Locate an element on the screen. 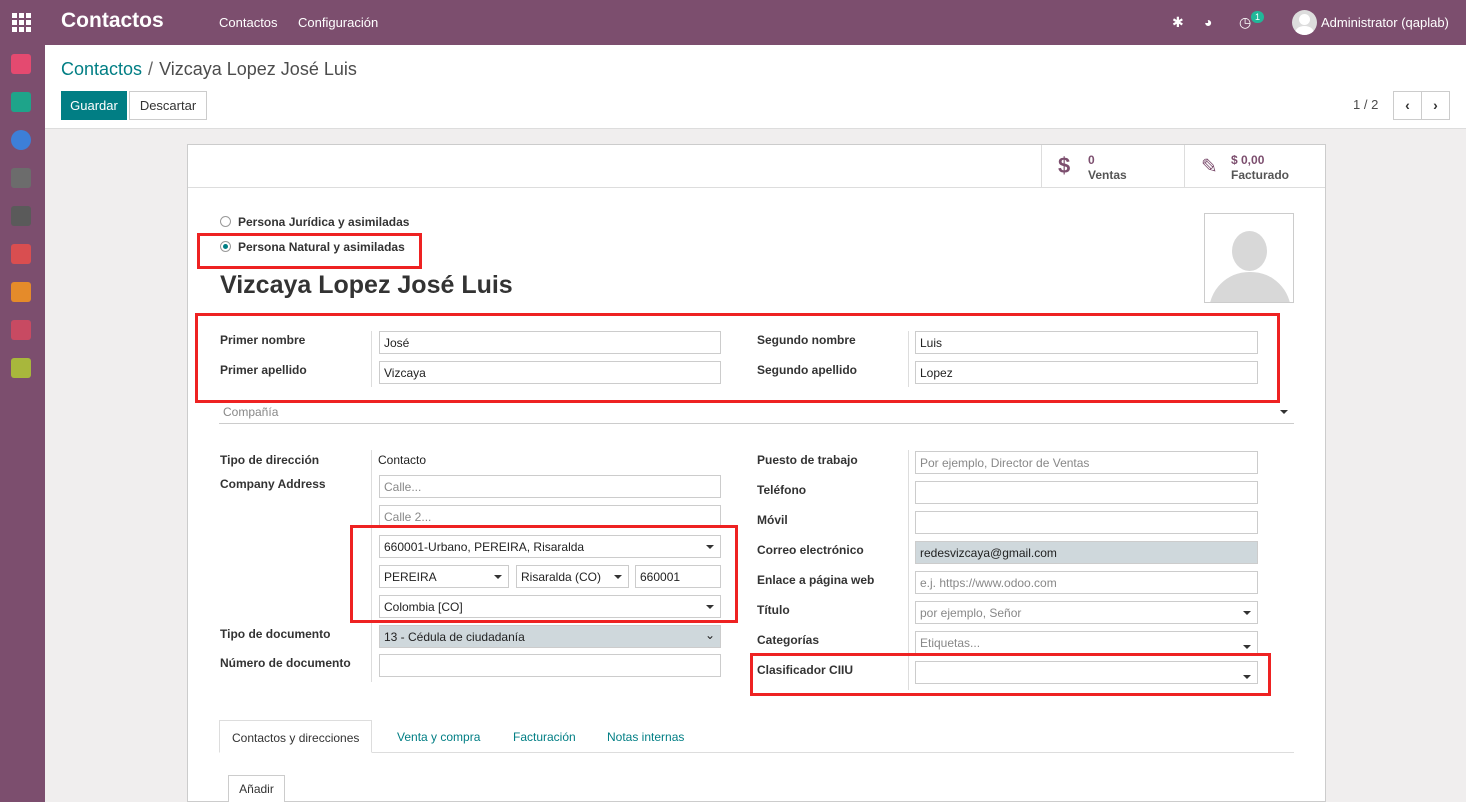  chevron-down-icon: ⌄ is located at coordinates (709, 635).